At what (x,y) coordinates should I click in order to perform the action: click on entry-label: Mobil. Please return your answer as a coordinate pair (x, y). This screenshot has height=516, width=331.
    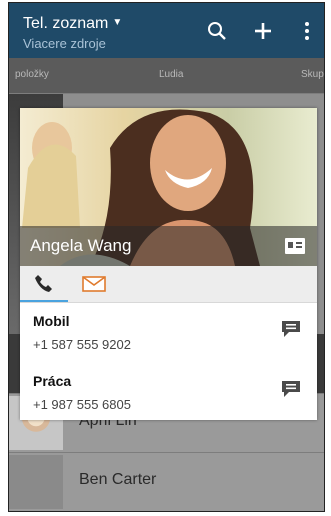
    Looking at the image, I should click on (51, 321).